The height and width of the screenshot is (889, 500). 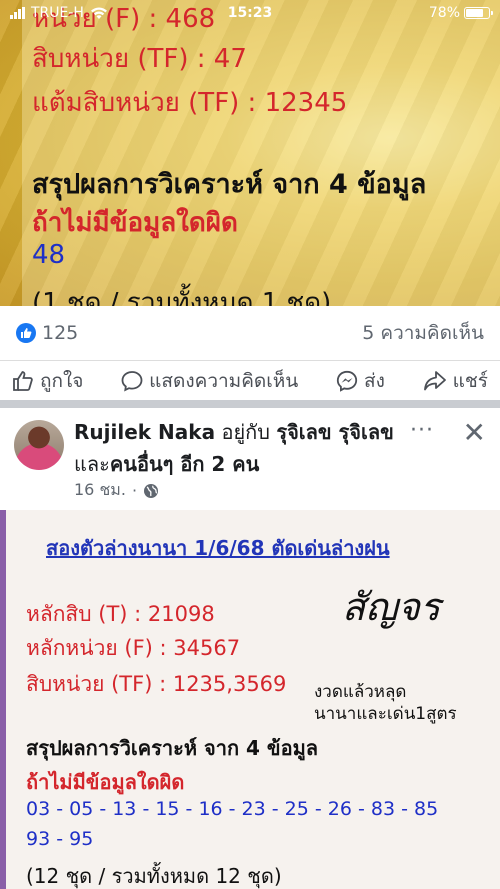 I want to click on handwritten-label: สัญจร, so click(x=391, y=607).